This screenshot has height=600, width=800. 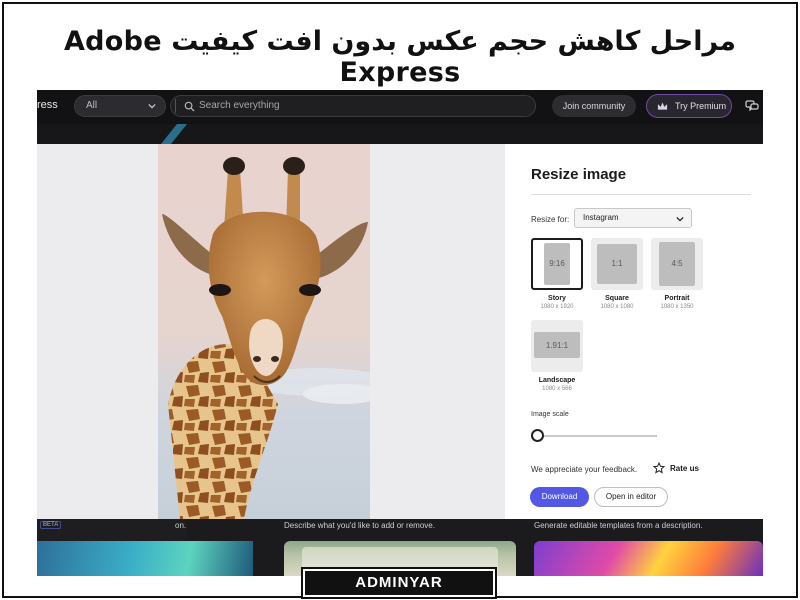 What do you see at coordinates (662, 106) in the screenshot?
I see `crown-icon` at bounding box center [662, 106].